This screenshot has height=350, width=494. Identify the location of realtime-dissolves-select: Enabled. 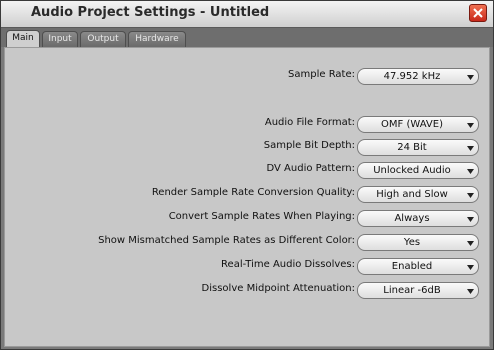
(418, 266).